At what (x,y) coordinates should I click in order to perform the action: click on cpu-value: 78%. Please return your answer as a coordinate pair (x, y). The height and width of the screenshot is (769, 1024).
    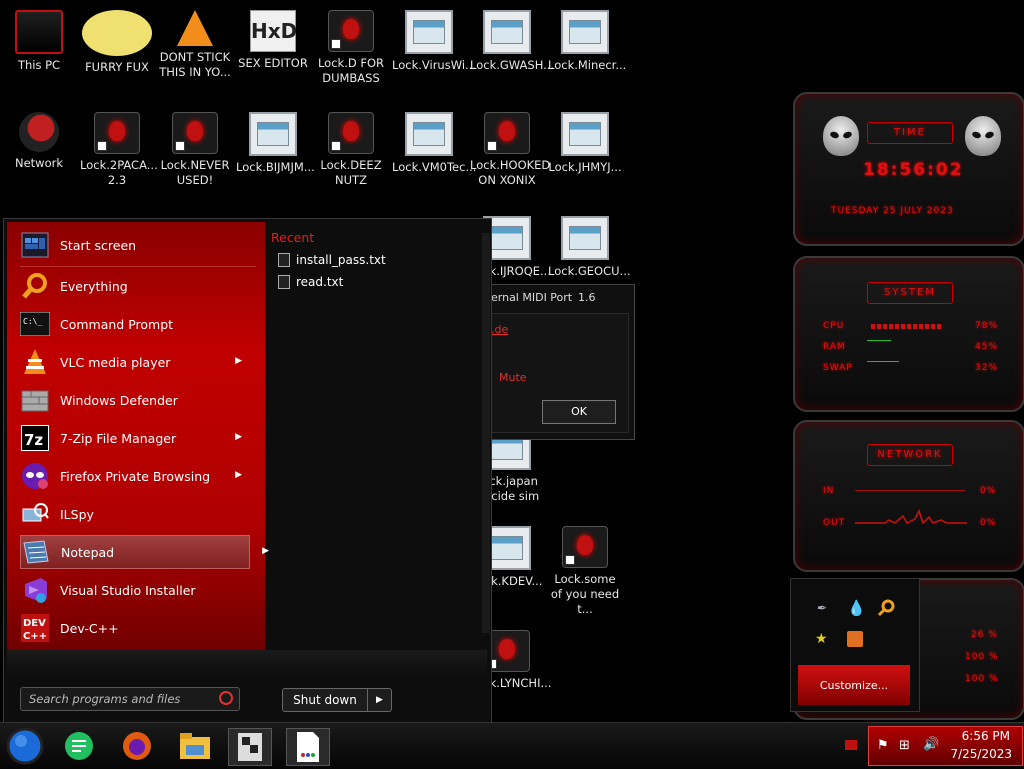
    Looking at the image, I should click on (987, 326).